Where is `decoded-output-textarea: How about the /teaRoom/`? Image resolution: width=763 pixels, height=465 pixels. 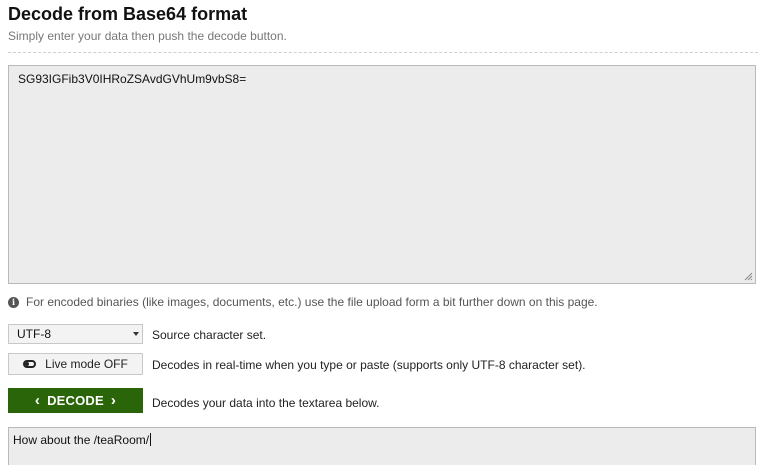
decoded-output-textarea: How about the /teaRoom/ is located at coordinates (382, 446).